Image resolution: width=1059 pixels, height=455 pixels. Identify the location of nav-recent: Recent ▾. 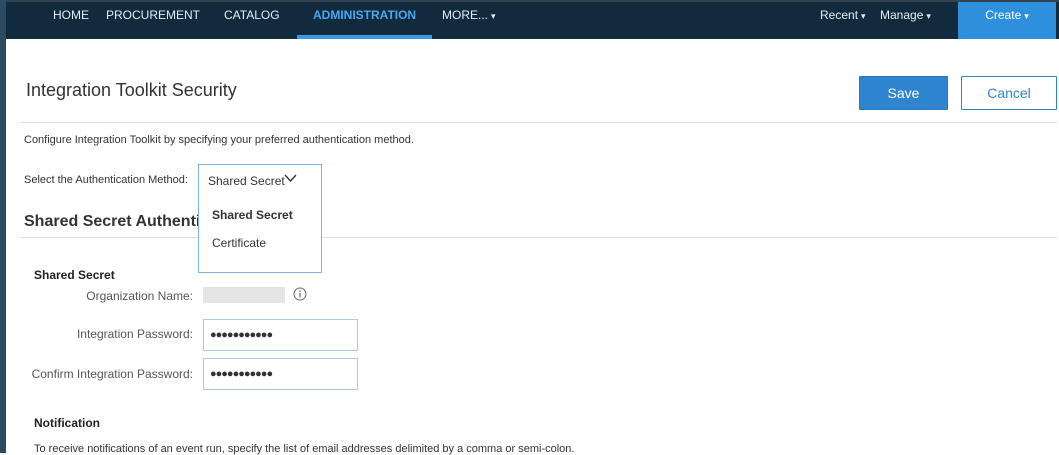
(843, 20).